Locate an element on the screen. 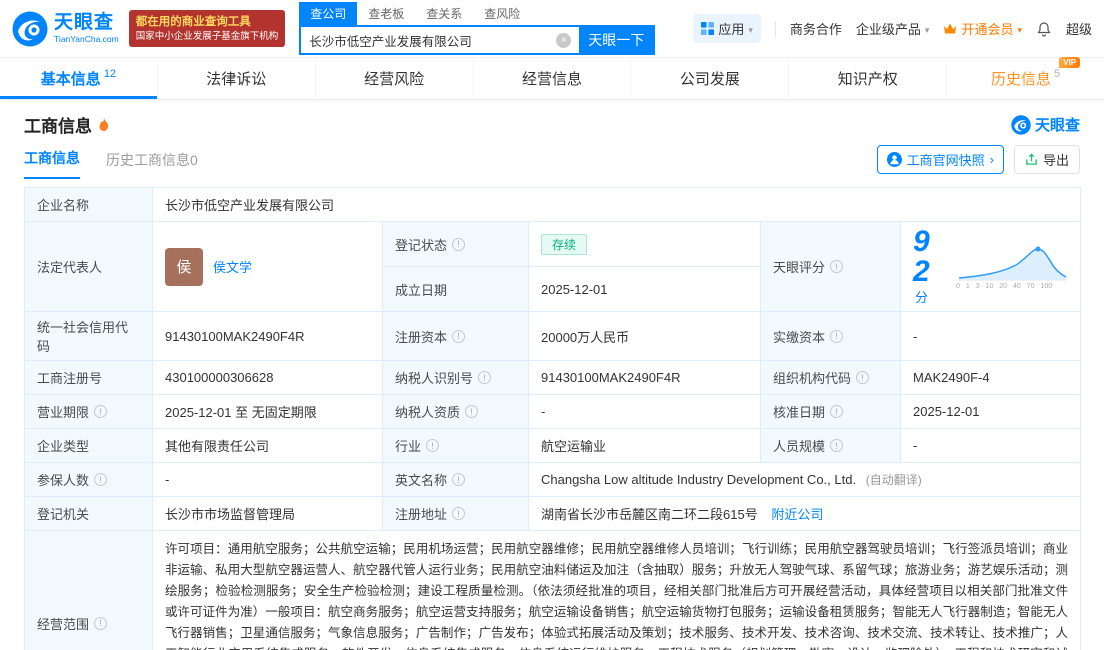 The height and width of the screenshot is (650, 1104). label-legal-rep: 法定代表人 is located at coordinates (70, 267).